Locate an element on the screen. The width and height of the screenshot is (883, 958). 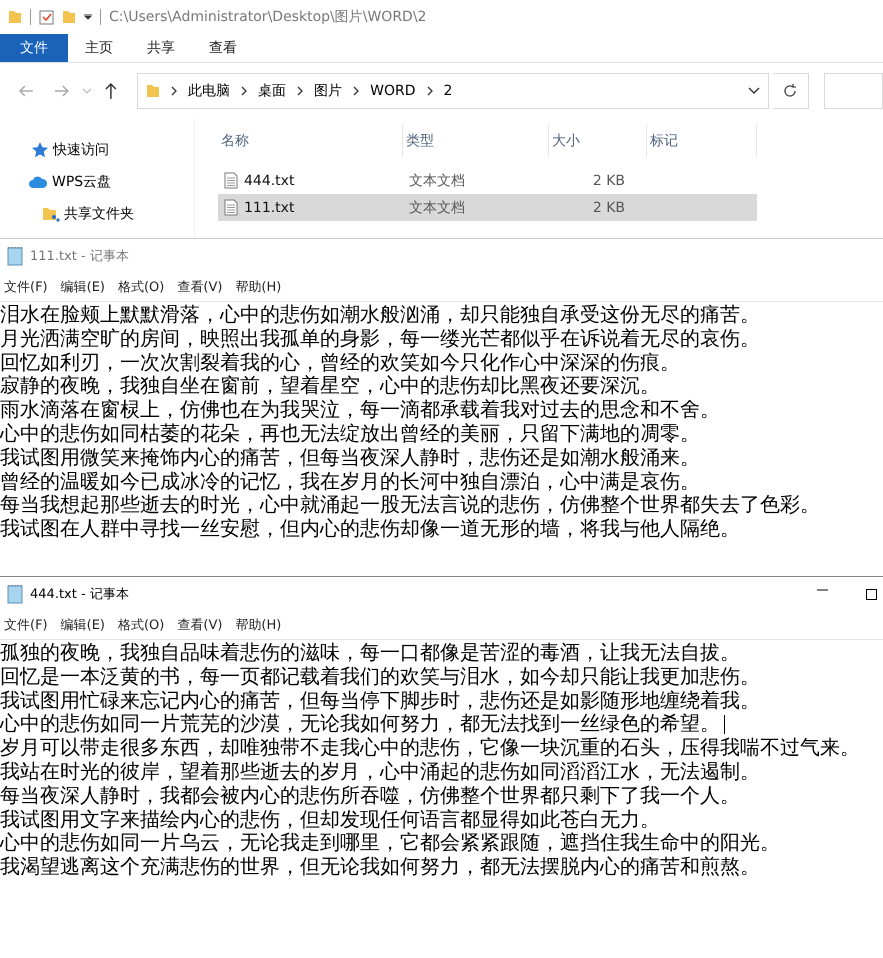
refresh-button is located at coordinates (791, 91).